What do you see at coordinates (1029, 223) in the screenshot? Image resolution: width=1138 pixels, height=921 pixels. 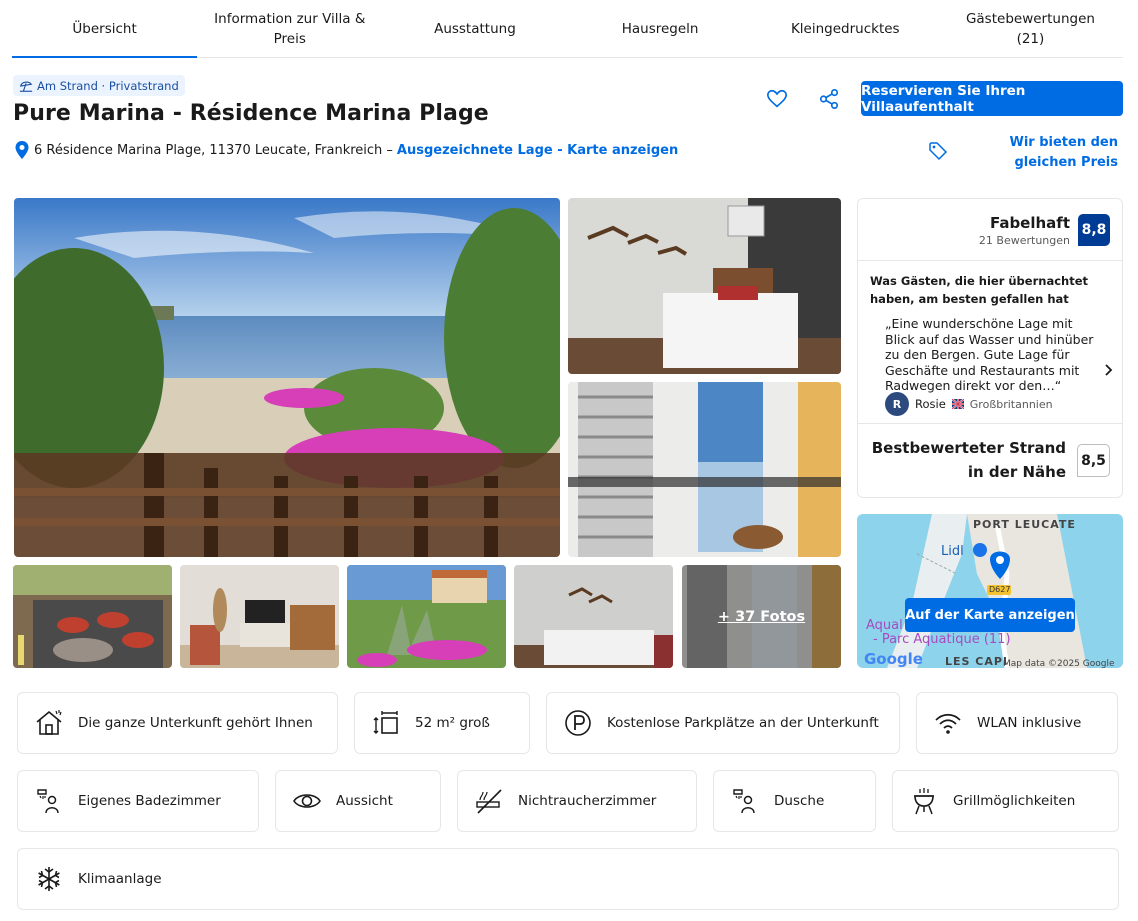 I see `rating-word: Fabelhaft` at bounding box center [1029, 223].